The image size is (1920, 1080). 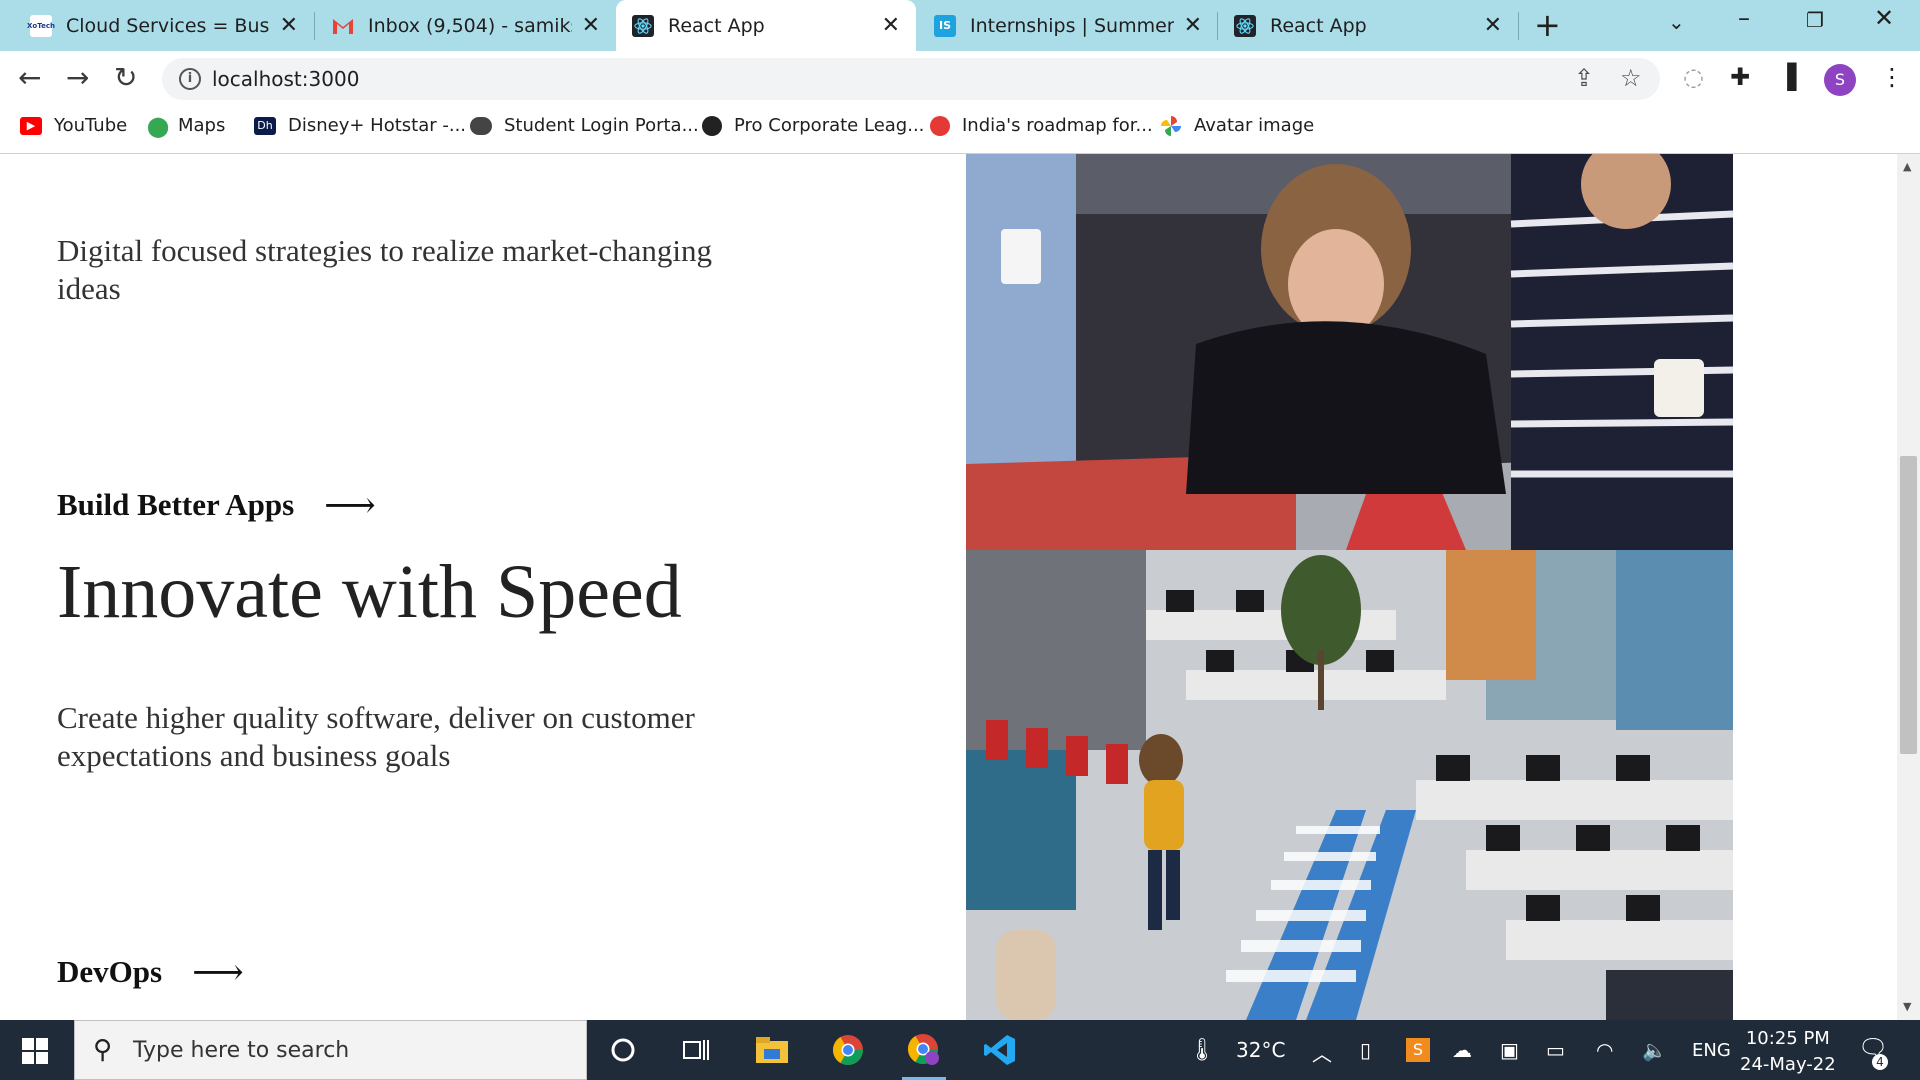 I want to click on cortana-icon, so click(x=623, y=1050).